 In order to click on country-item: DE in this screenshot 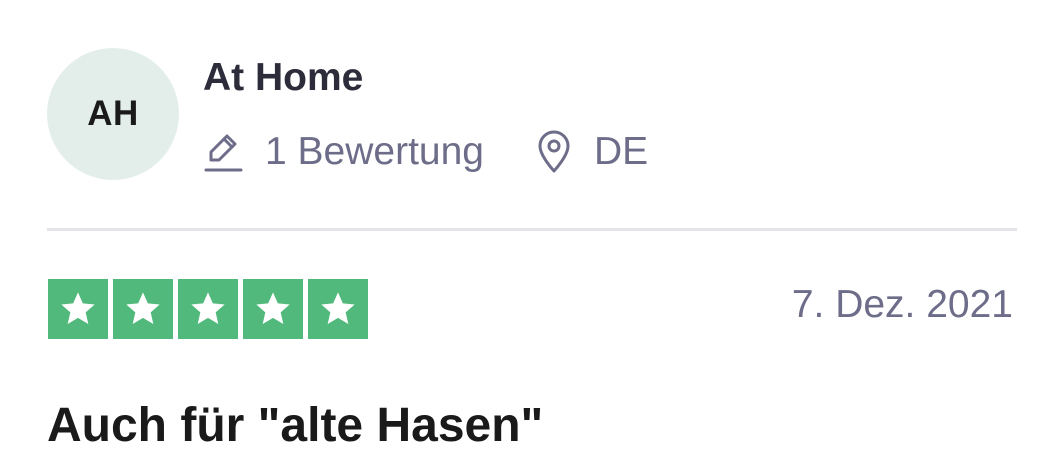, I will do `click(592, 152)`.